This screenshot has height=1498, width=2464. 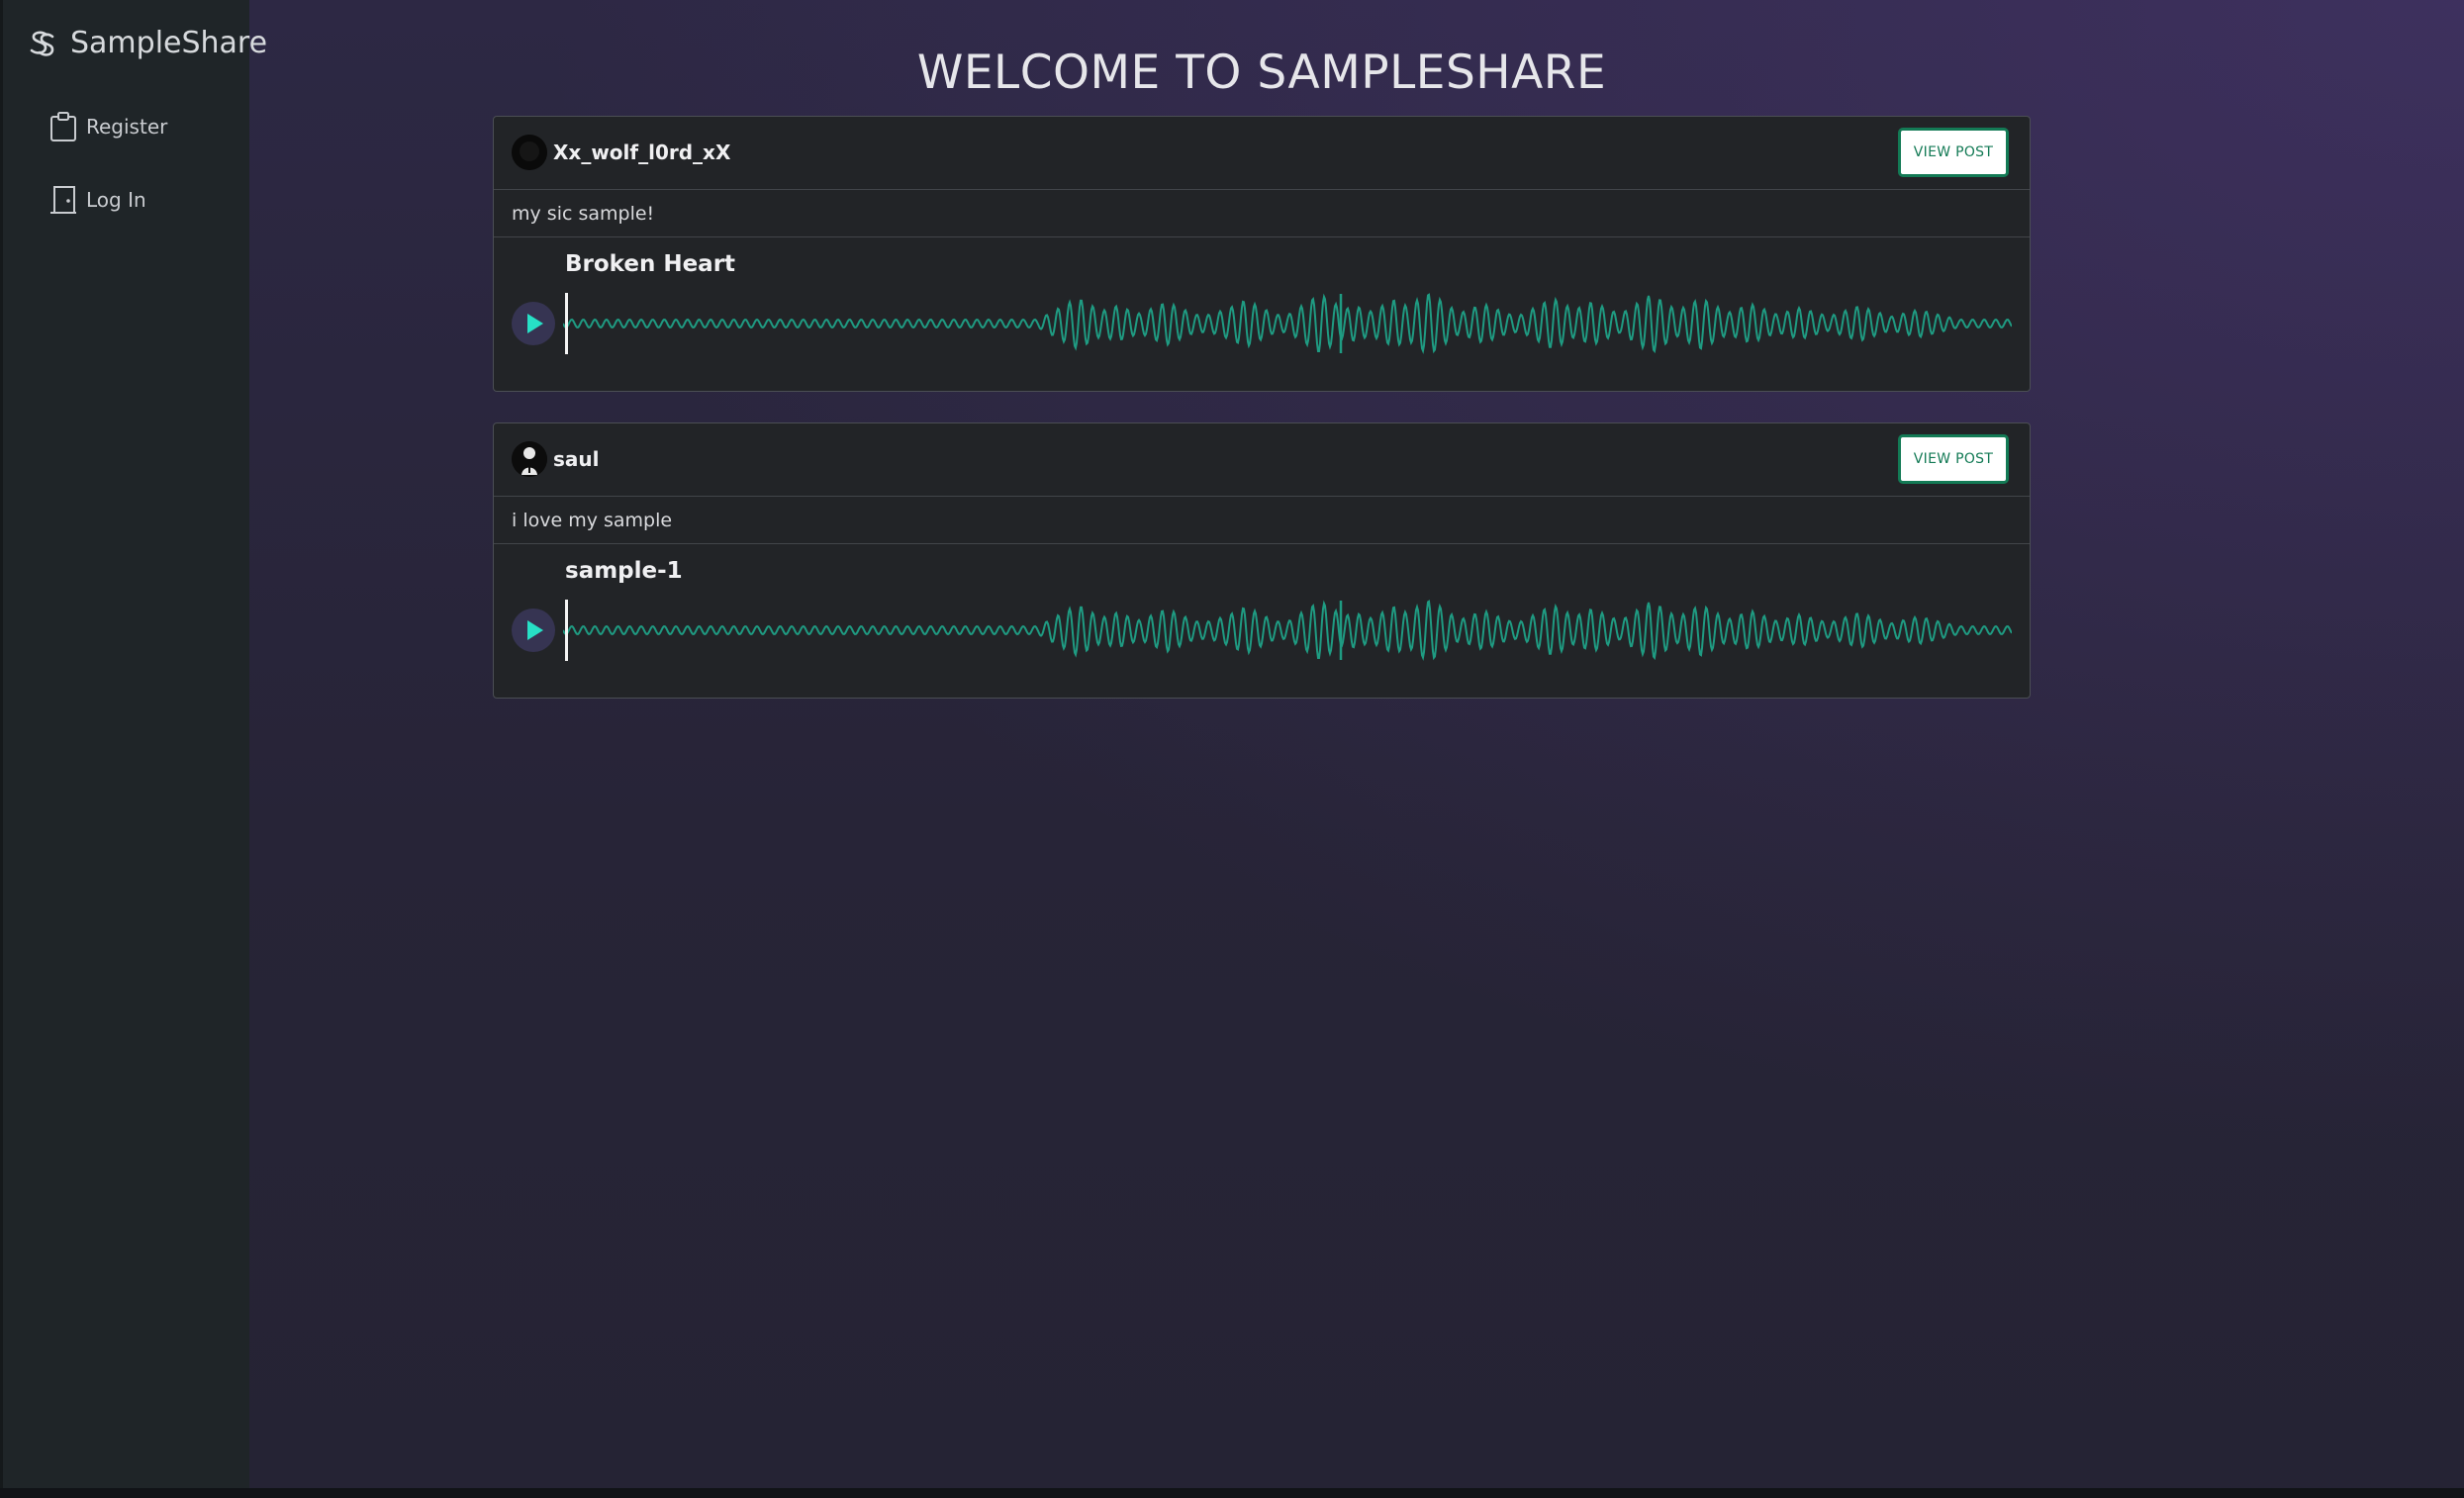 I want to click on sidebar-item-register: Register, so click(x=108, y=126).